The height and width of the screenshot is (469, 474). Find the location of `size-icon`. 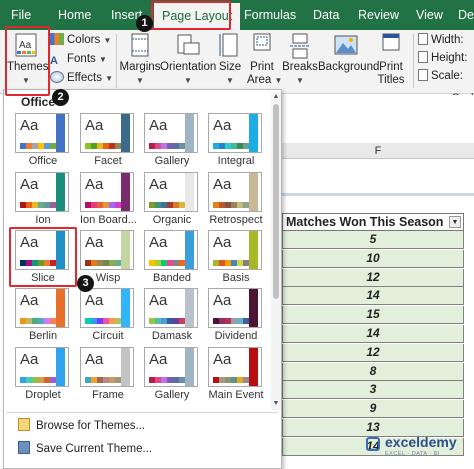

size-icon is located at coordinates (228, 45).